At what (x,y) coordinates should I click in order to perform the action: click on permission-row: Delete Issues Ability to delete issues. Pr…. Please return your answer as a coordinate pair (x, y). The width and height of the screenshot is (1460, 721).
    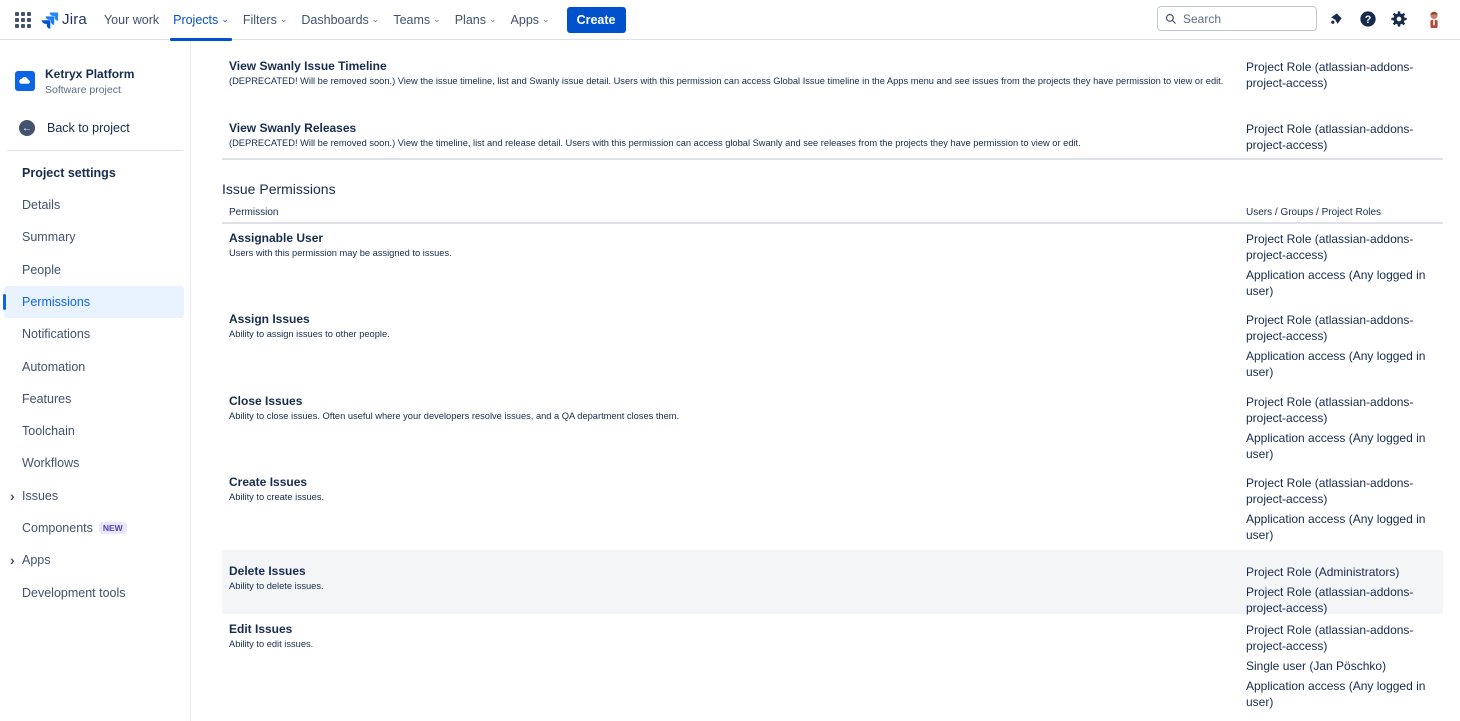
    Looking at the image, I should click on (832, 582).